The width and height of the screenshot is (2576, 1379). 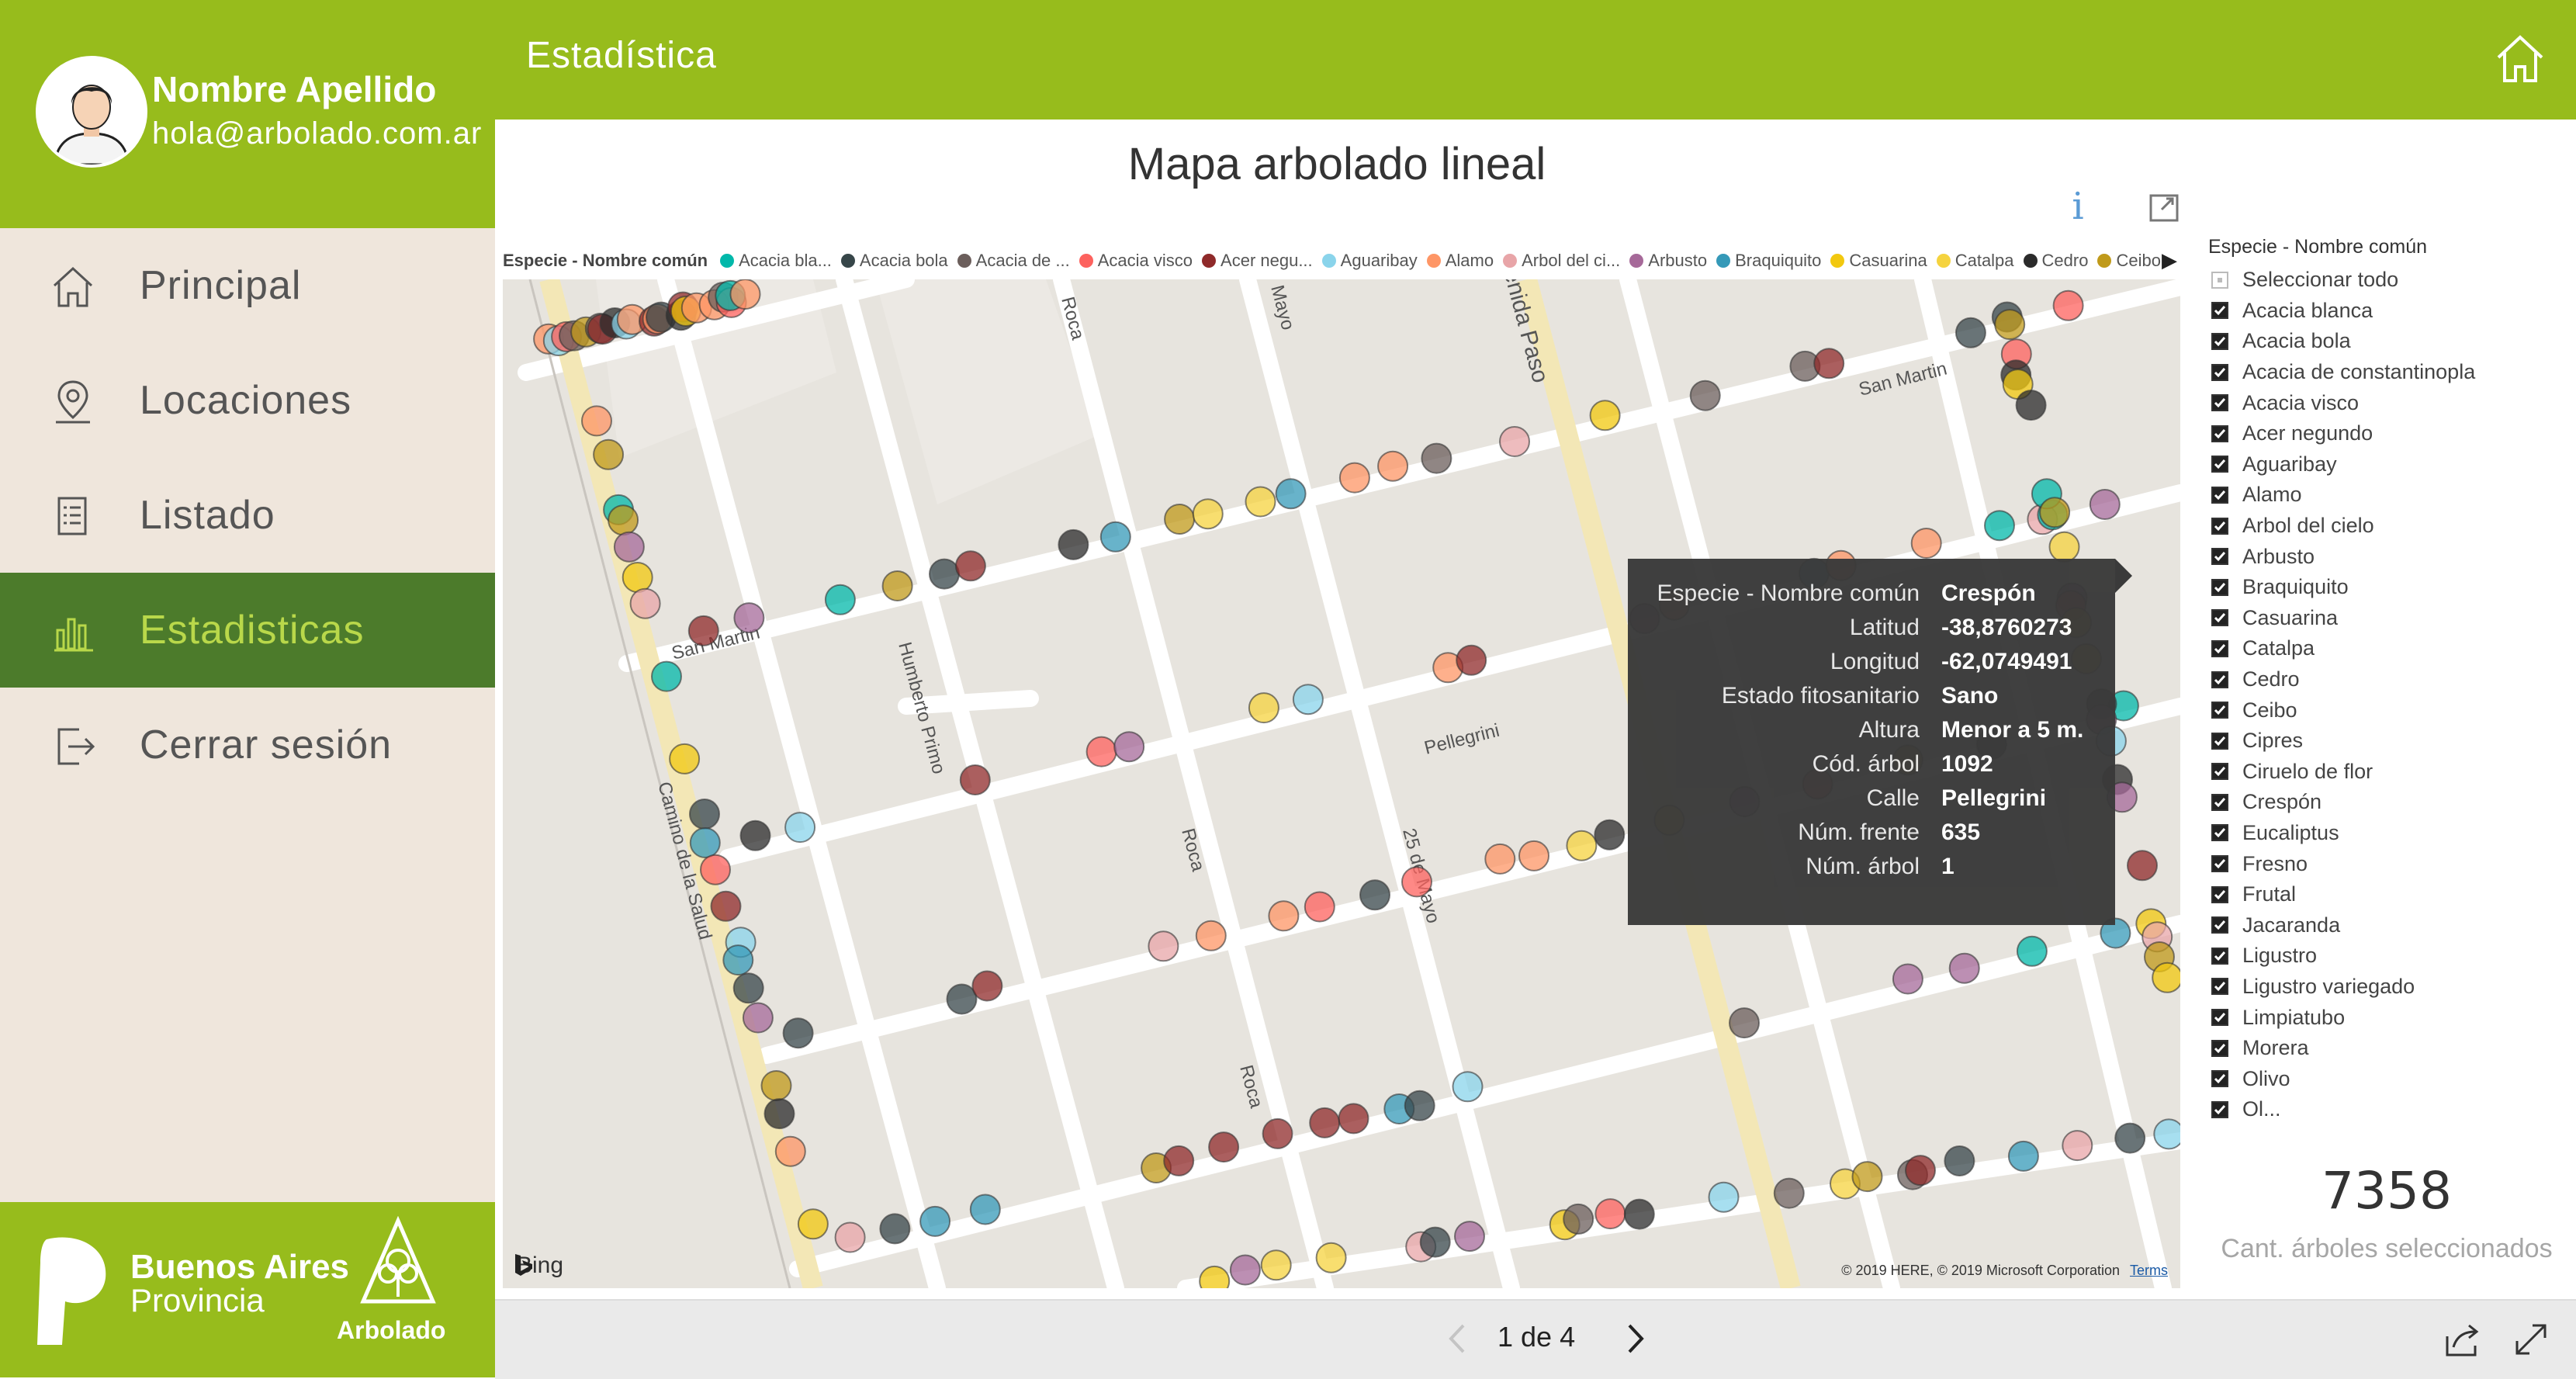 I want to click on slicer-item: Crespón, so click(x=2386, y=802).